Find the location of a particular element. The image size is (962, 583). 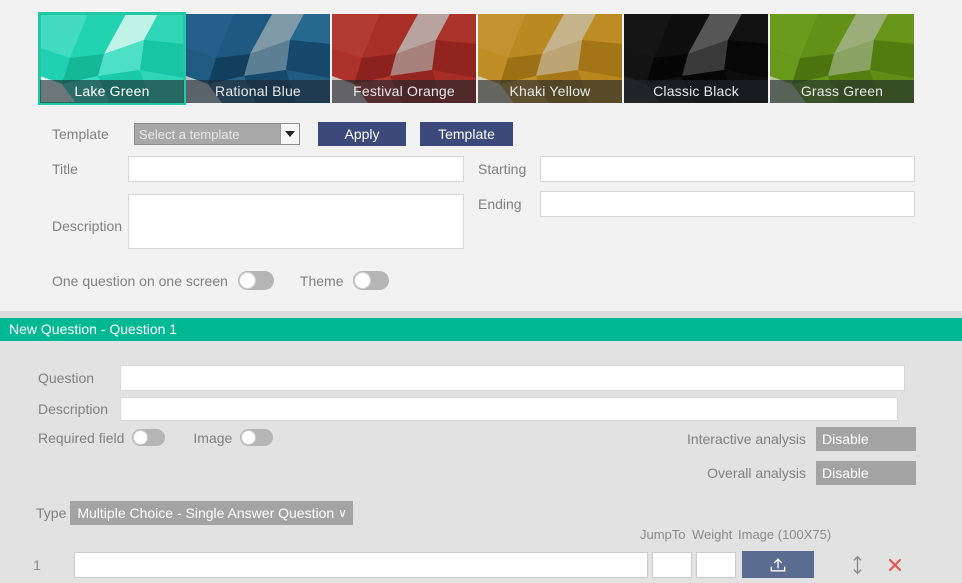

theme-card-label: Festival Orange is located at coordinates (404, 91).